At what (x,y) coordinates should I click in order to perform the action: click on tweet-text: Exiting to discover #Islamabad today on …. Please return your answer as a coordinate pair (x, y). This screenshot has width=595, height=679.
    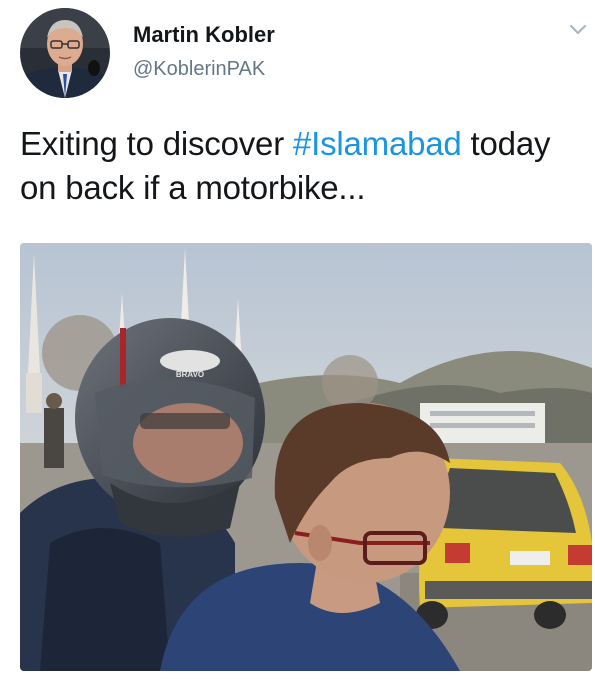
    Looking at the image, I should click on (302, 166).